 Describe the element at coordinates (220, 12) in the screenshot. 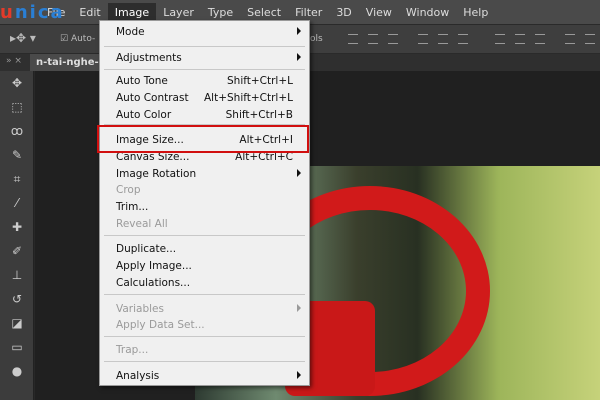

I see `menu-type: Type` at that location.